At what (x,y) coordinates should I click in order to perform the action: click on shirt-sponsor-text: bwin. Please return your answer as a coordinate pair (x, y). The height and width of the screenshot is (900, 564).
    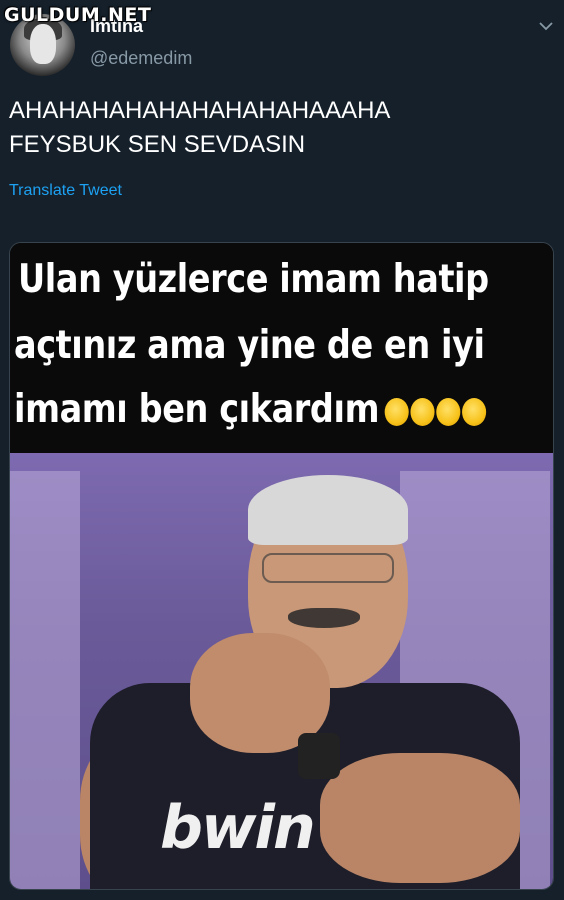
    Looking at the image, I should click on (238, 828).